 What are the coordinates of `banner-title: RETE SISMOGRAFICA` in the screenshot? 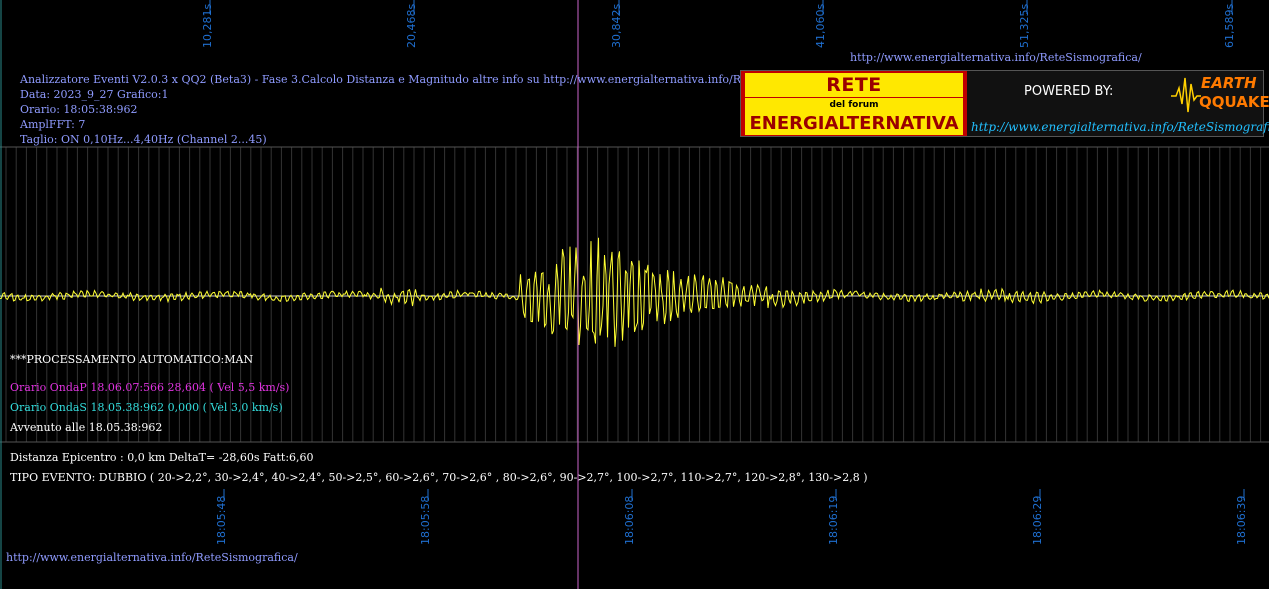 It's located at (854, 96).